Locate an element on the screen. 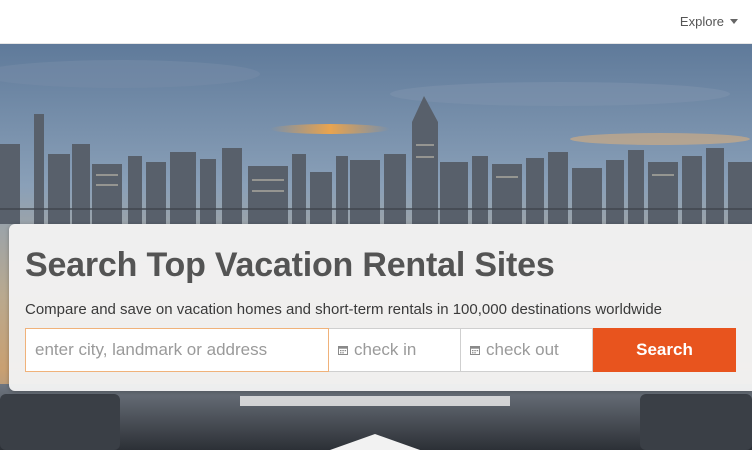 The height and width of the screenshot is (450, 752). explore-label: Explore is located at coordinates (701, 21).